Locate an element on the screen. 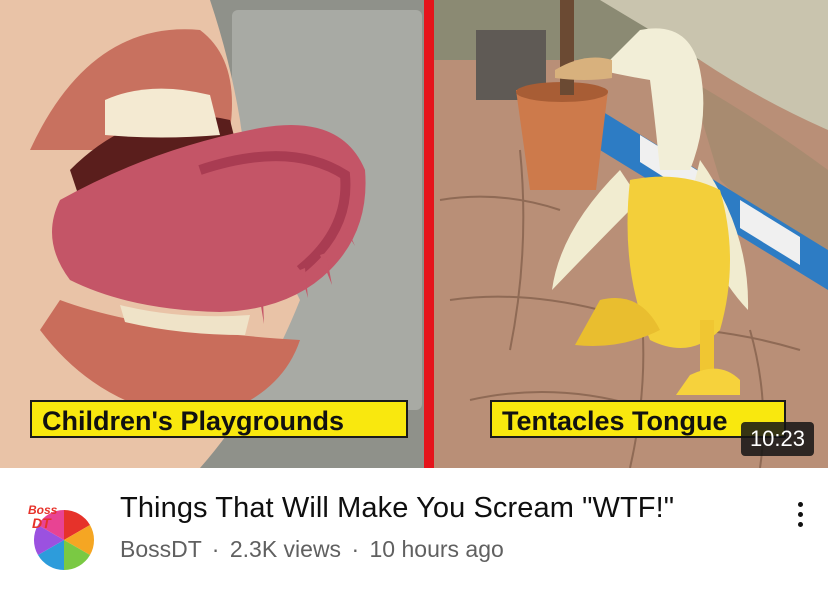  channel-name: BossDT is located at coordinates (160, 549).